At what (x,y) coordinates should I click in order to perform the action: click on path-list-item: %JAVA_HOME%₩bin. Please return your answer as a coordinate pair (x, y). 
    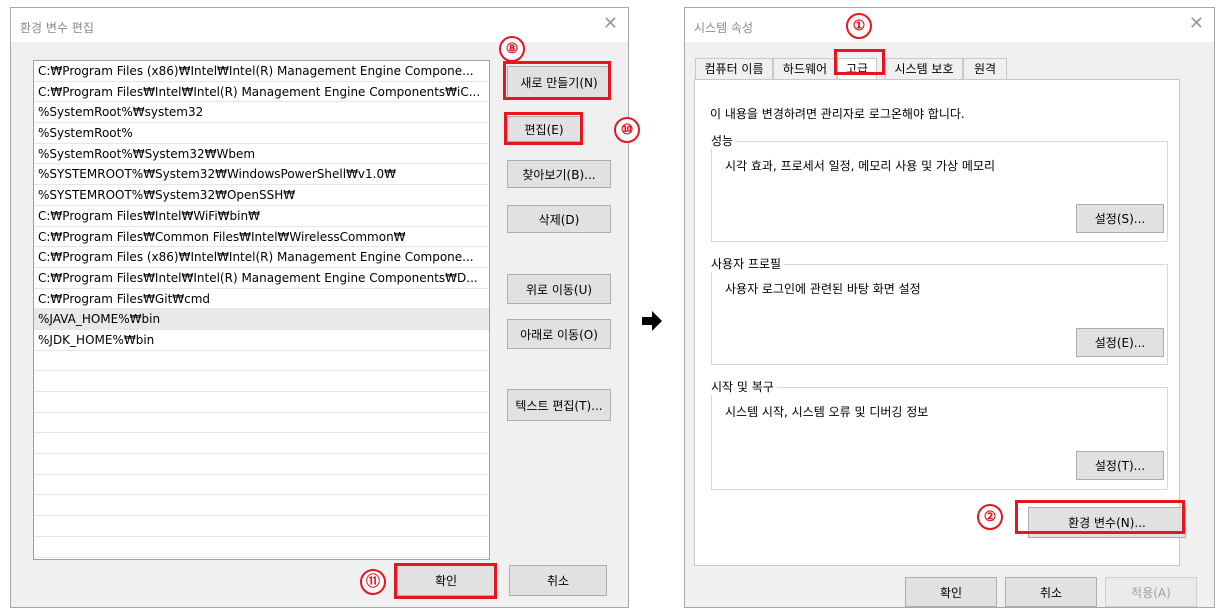
    Looking at the image, I should click on (261, 319).